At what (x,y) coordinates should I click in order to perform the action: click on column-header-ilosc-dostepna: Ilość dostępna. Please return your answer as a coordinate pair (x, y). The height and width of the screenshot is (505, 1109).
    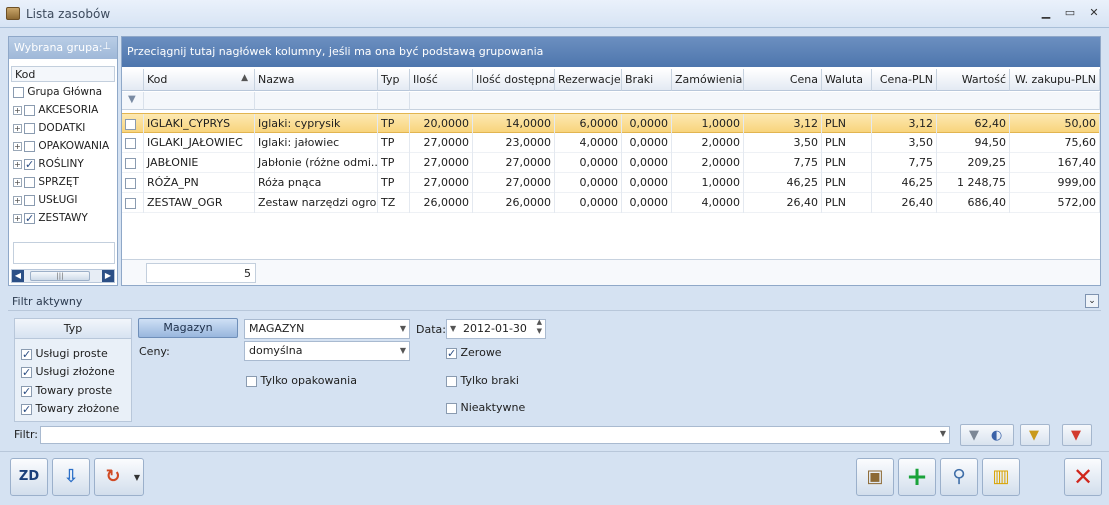
    Looking at the image, I should click on (514, 80).